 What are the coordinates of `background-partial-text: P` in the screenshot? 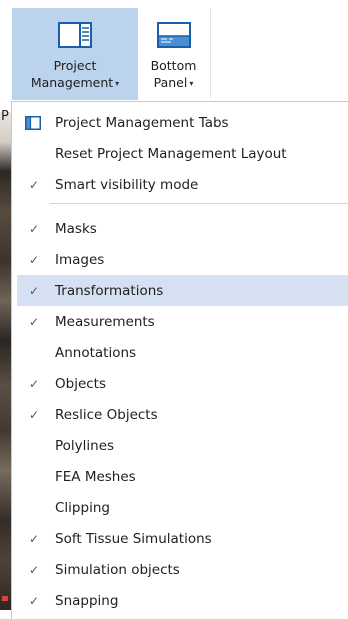 It's located at (5, 116).